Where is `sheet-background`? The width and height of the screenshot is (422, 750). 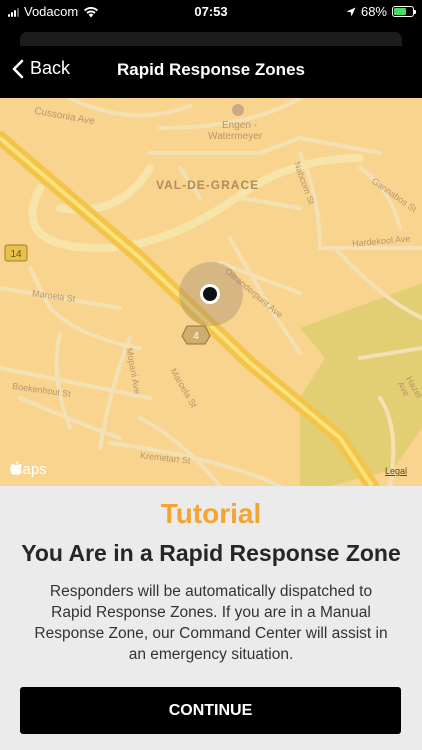
sheet-background is located at coordinates (211, 39).